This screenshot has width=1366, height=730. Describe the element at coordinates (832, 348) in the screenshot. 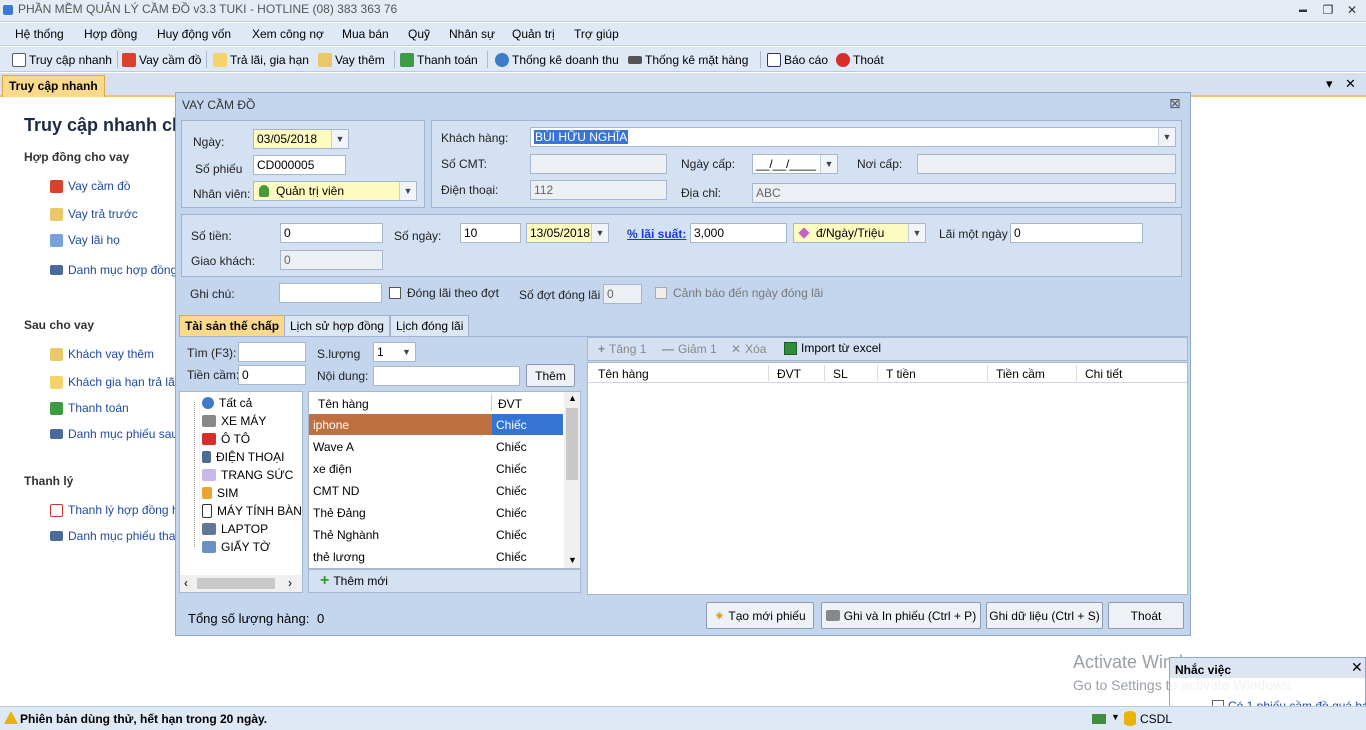

I see `import-excel-button: Import từ excel` at that location.